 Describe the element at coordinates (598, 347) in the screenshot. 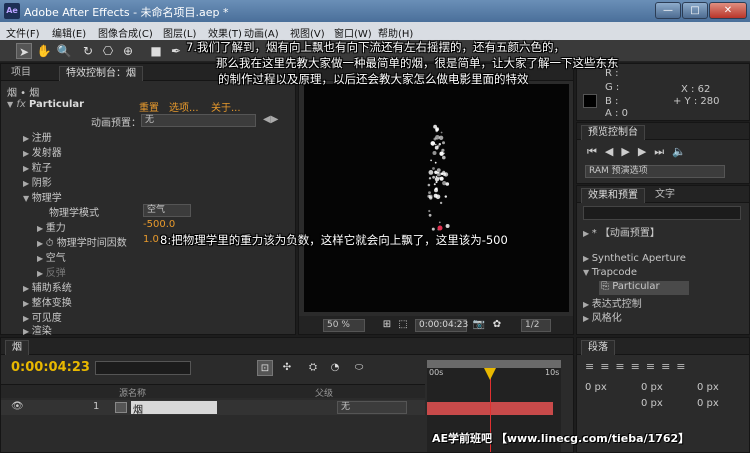

I see `tab-paragraph: 段落` at that location.